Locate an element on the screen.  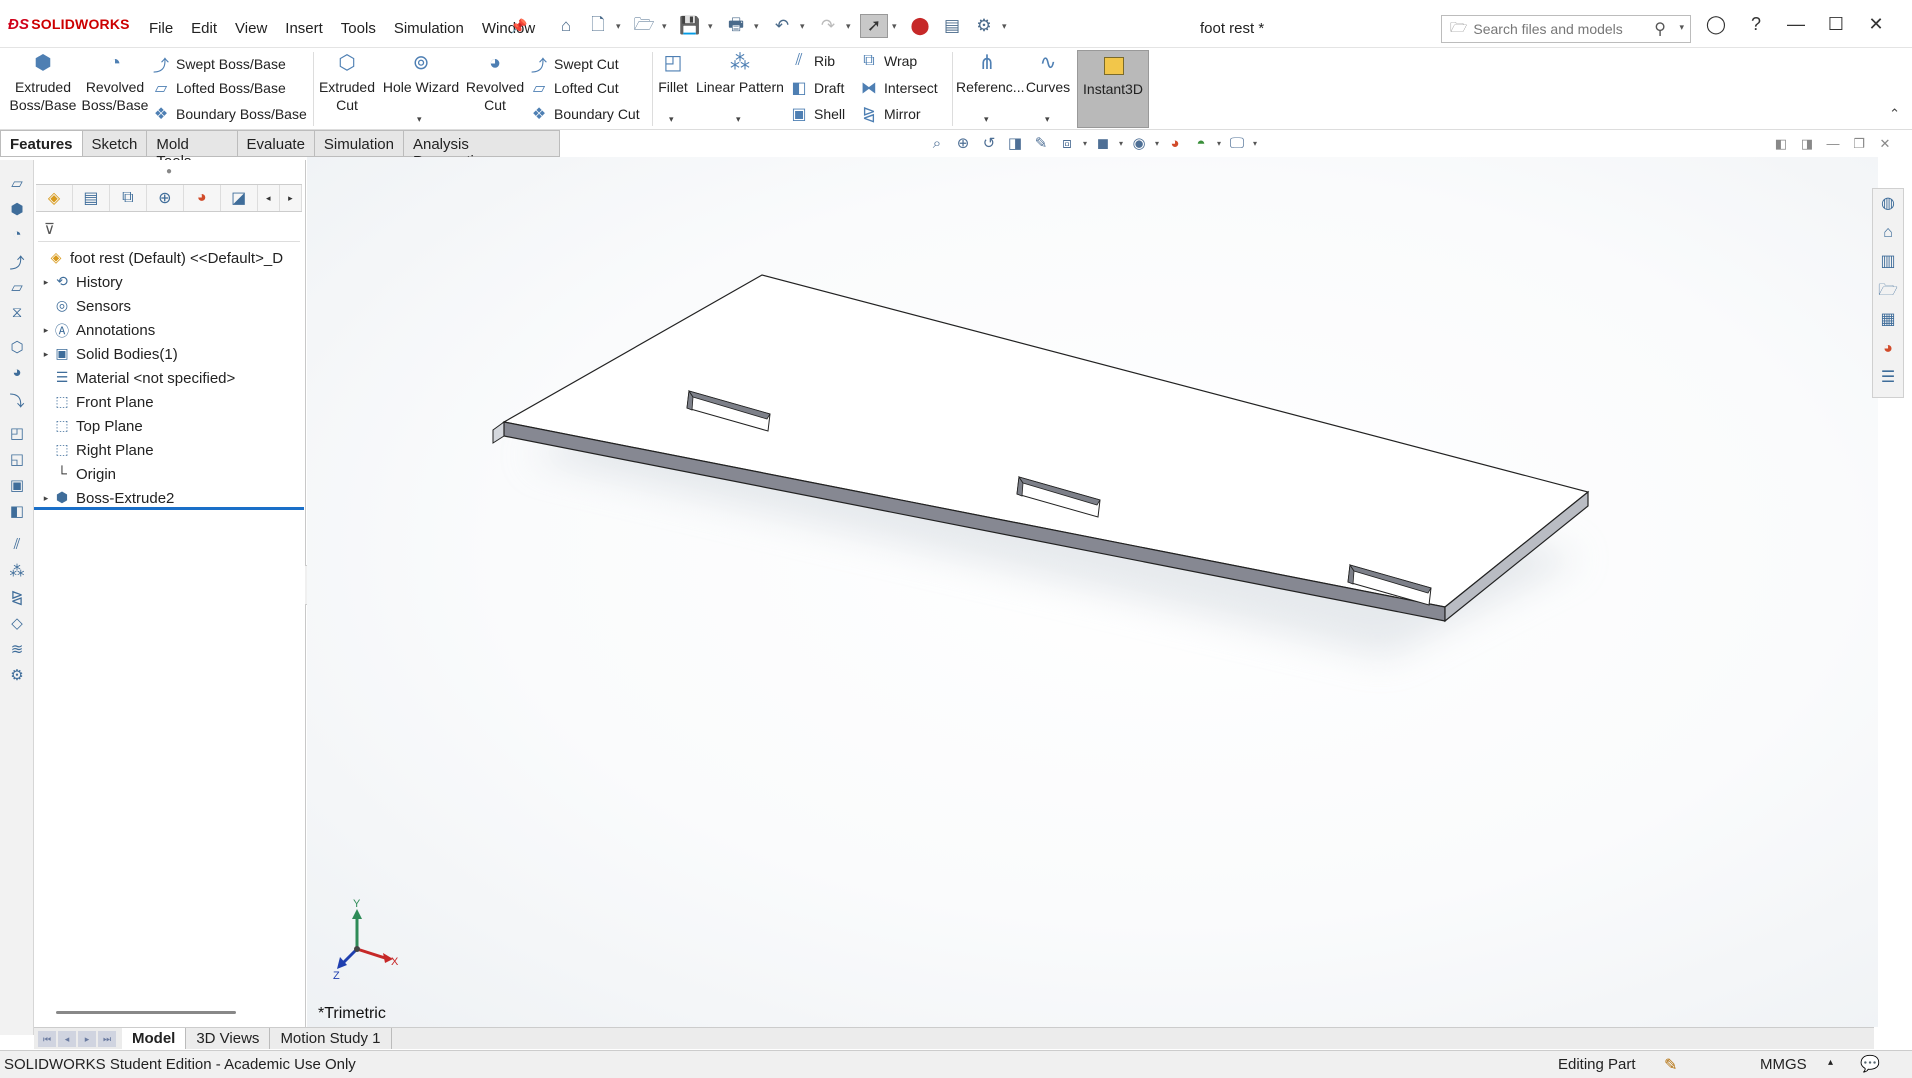
dimxpert-tab-icon: ⊕ is located at coordinates (165, 198).